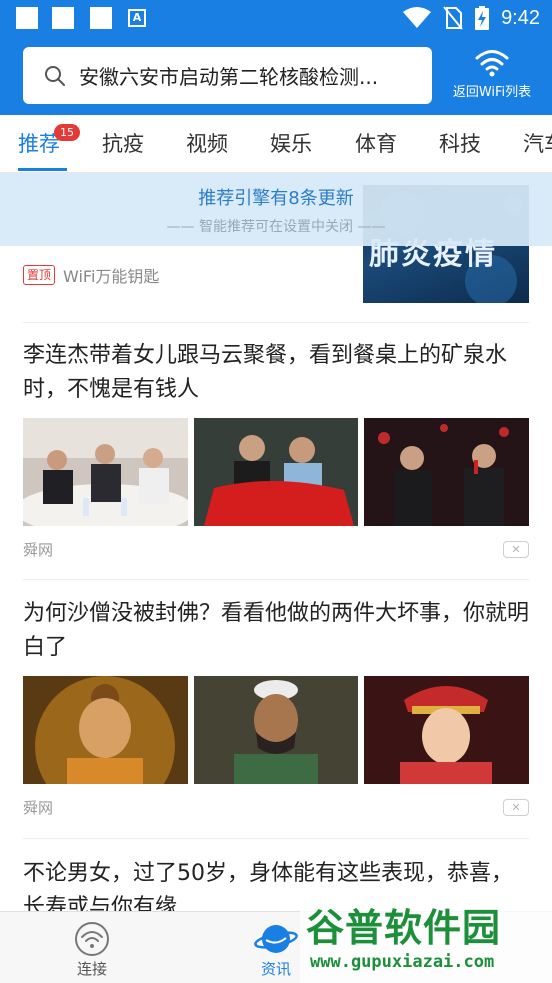  What do you see at coordinates (39, 275) in the screenshot?
I see `pinned-tag: 置顶` at bounding box center [39, 275].